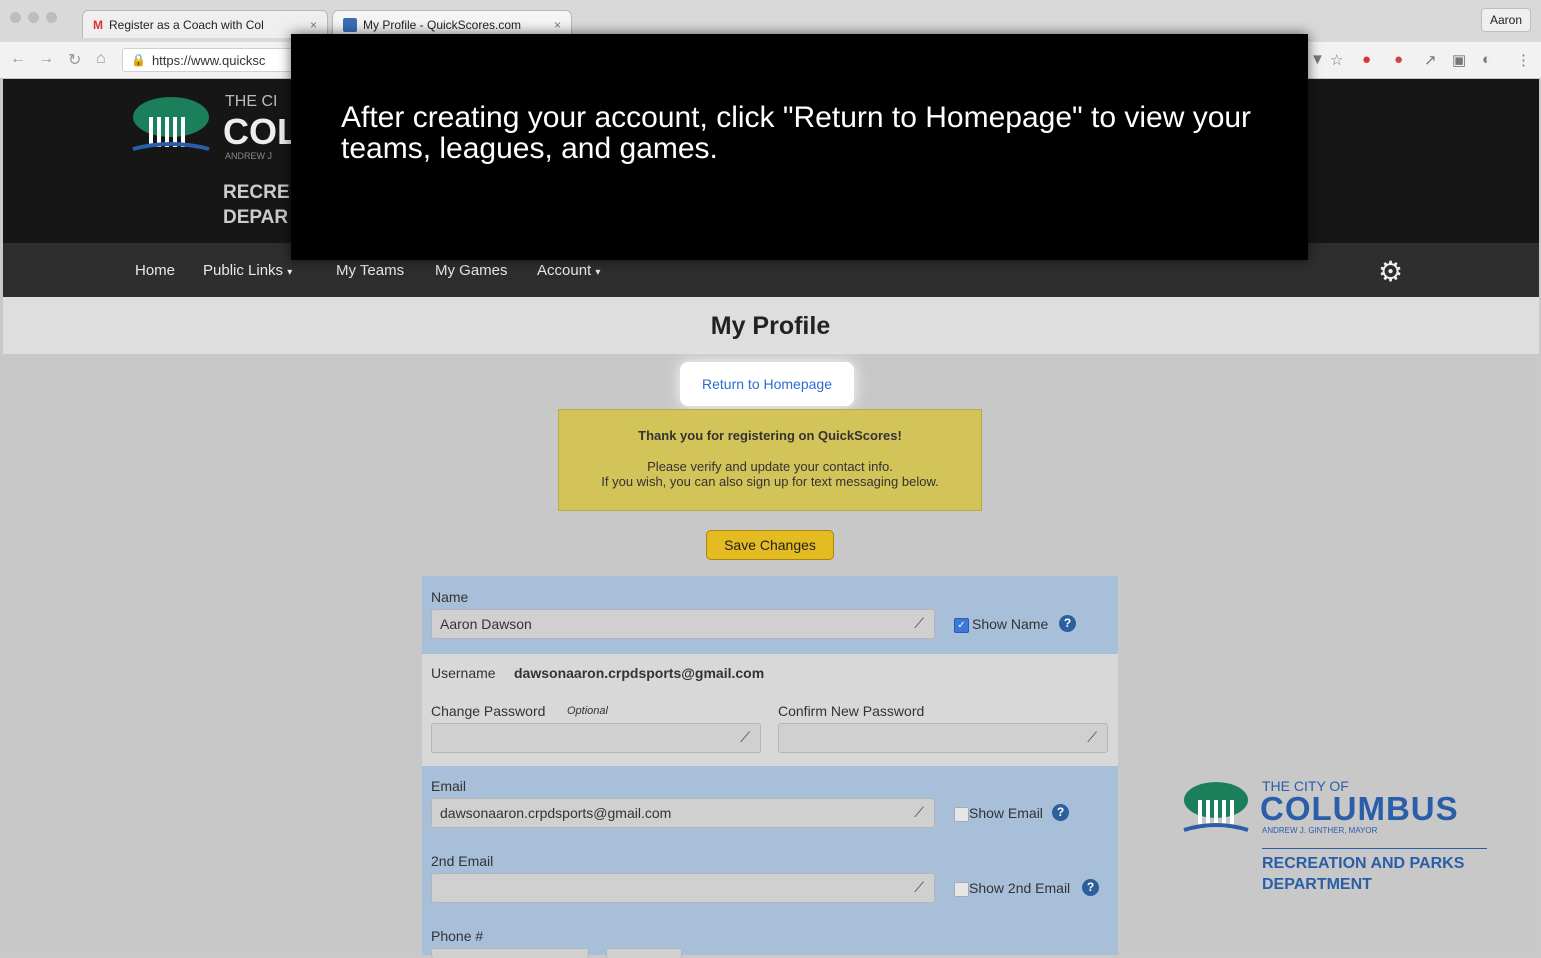  Describe the element at coordinates (587, 711) in the screenshot. I see `optional-label: Optional` at that location.